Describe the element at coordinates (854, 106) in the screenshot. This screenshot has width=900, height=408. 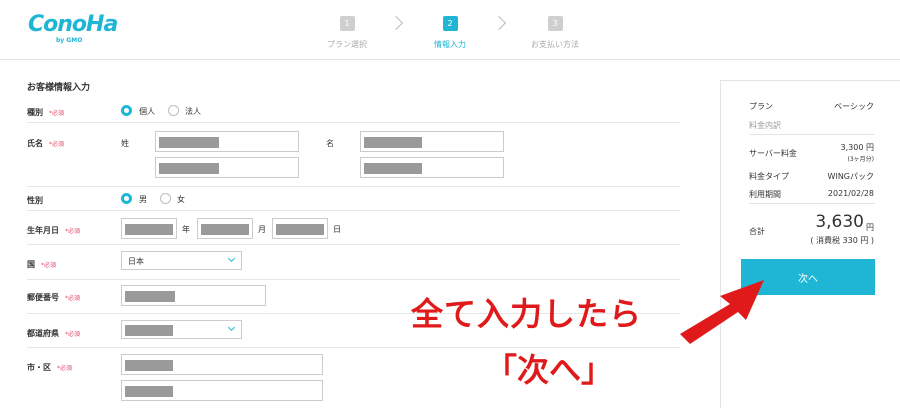
I see `plan-value: ベーシック` at that location.